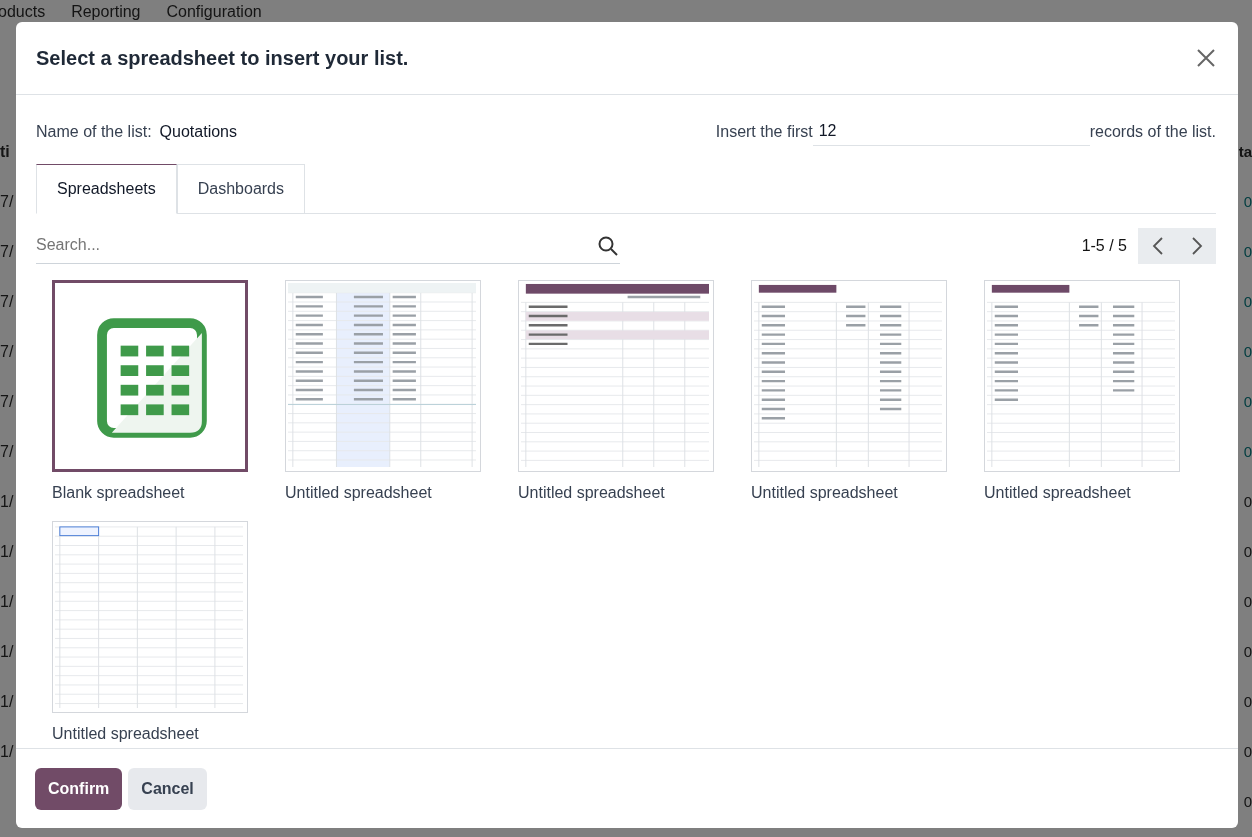  What do you see at coordinates (5, 152) in the screenshot?
I see `column-header: ti` at bounding box center [5, 152].